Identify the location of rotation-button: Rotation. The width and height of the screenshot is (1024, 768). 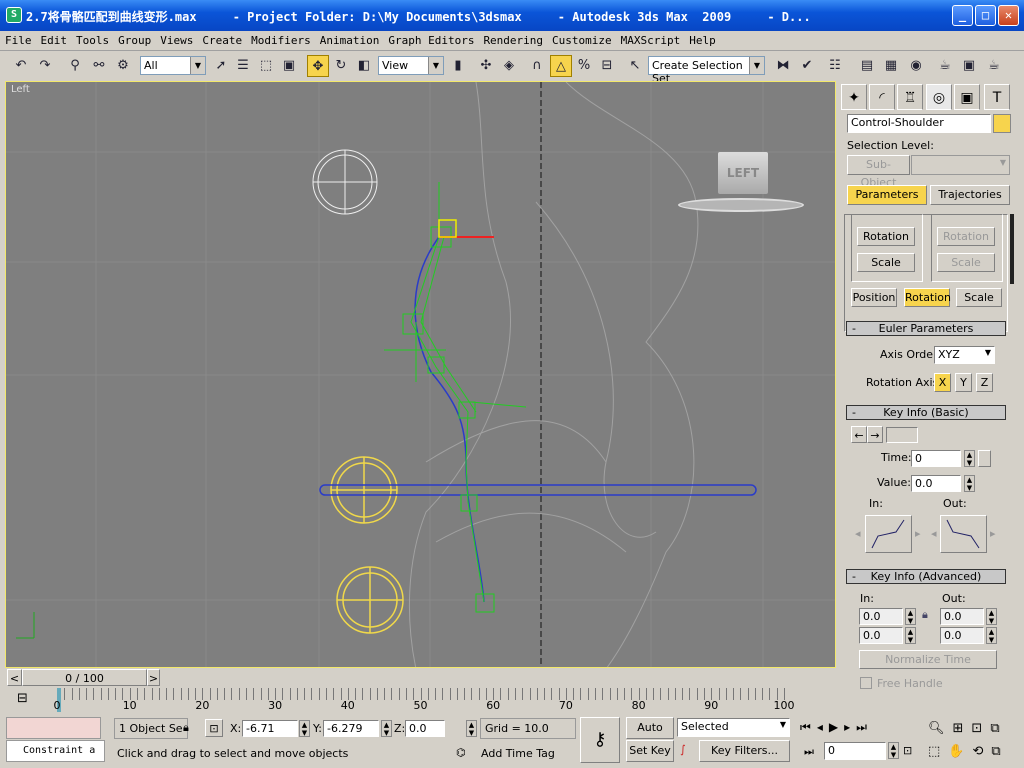
(927, 297).